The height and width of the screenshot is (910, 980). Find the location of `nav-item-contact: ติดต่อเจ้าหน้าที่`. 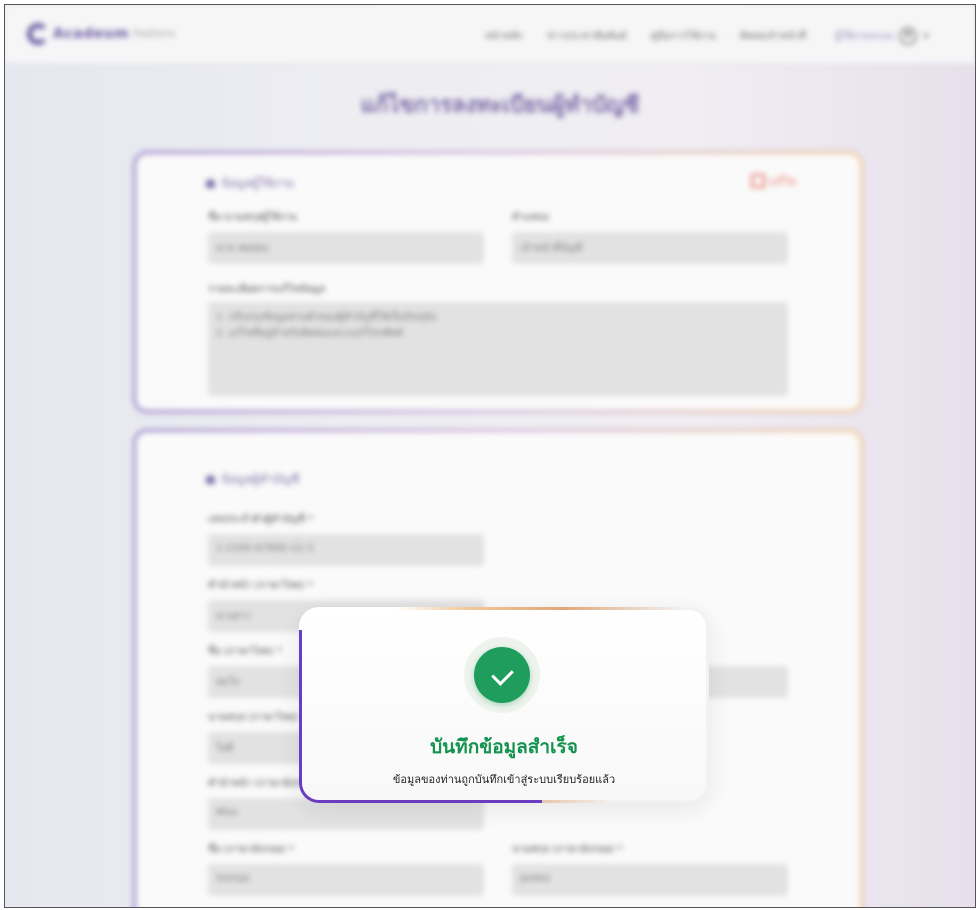

nav-item-contact: ติดต่อเจ้าหน้าที่ is located at coordinates (773, 36).